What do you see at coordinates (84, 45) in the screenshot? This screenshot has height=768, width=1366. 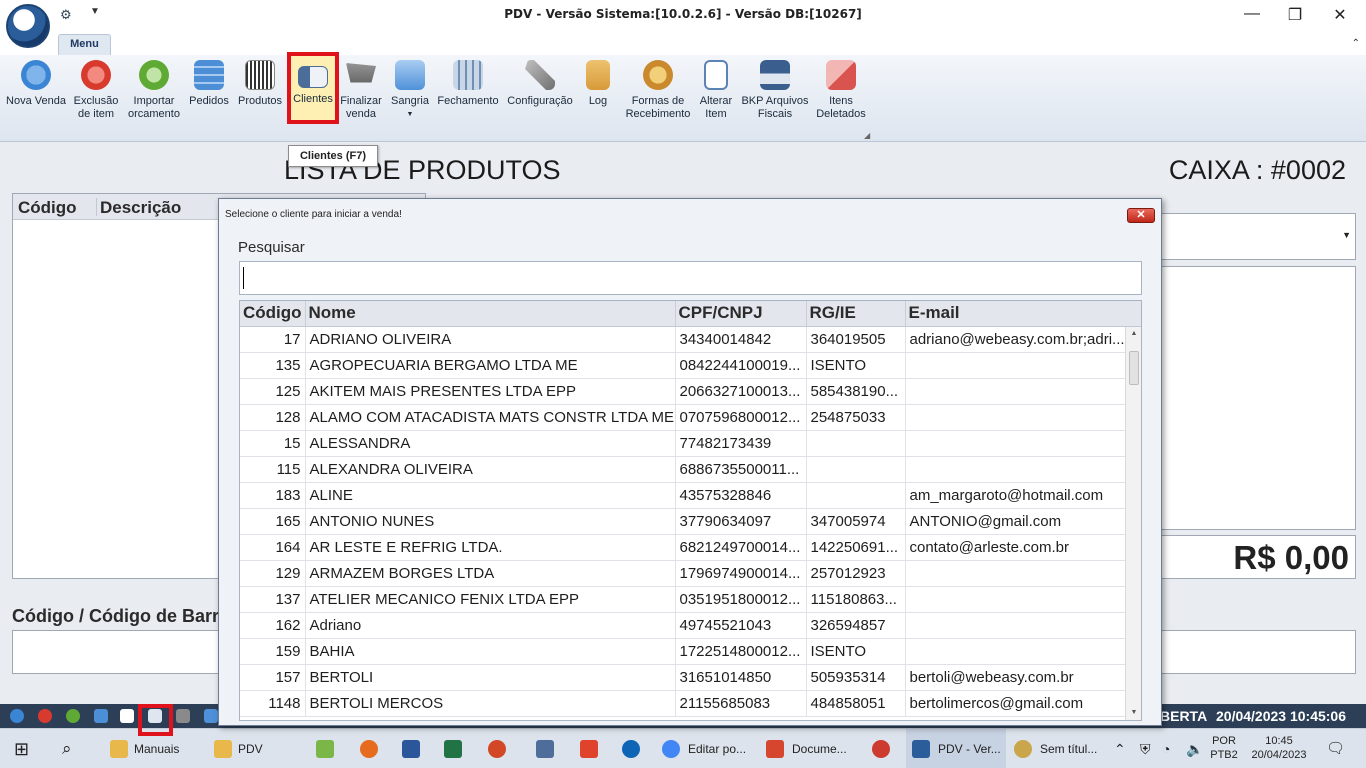 I see `tab-menu: Menu` at bounding box center [84, 45].